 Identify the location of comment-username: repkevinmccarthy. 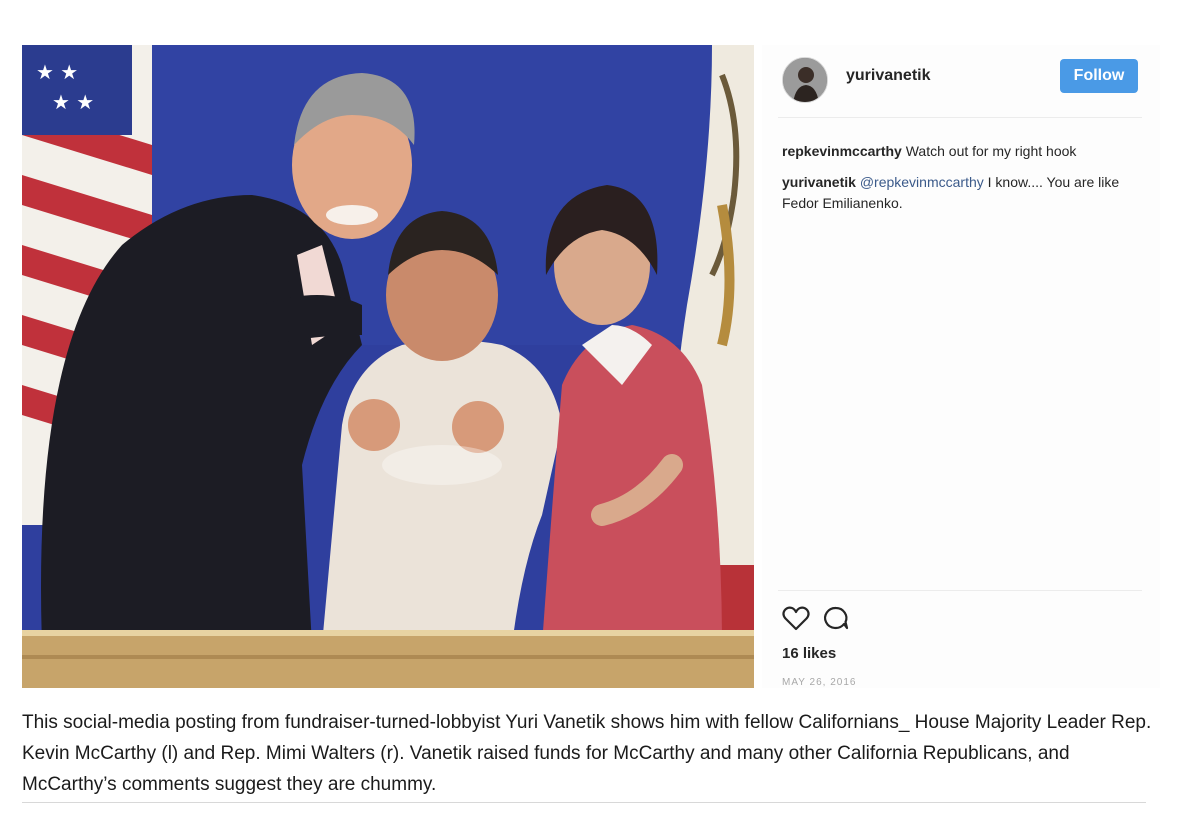
(842, 151).